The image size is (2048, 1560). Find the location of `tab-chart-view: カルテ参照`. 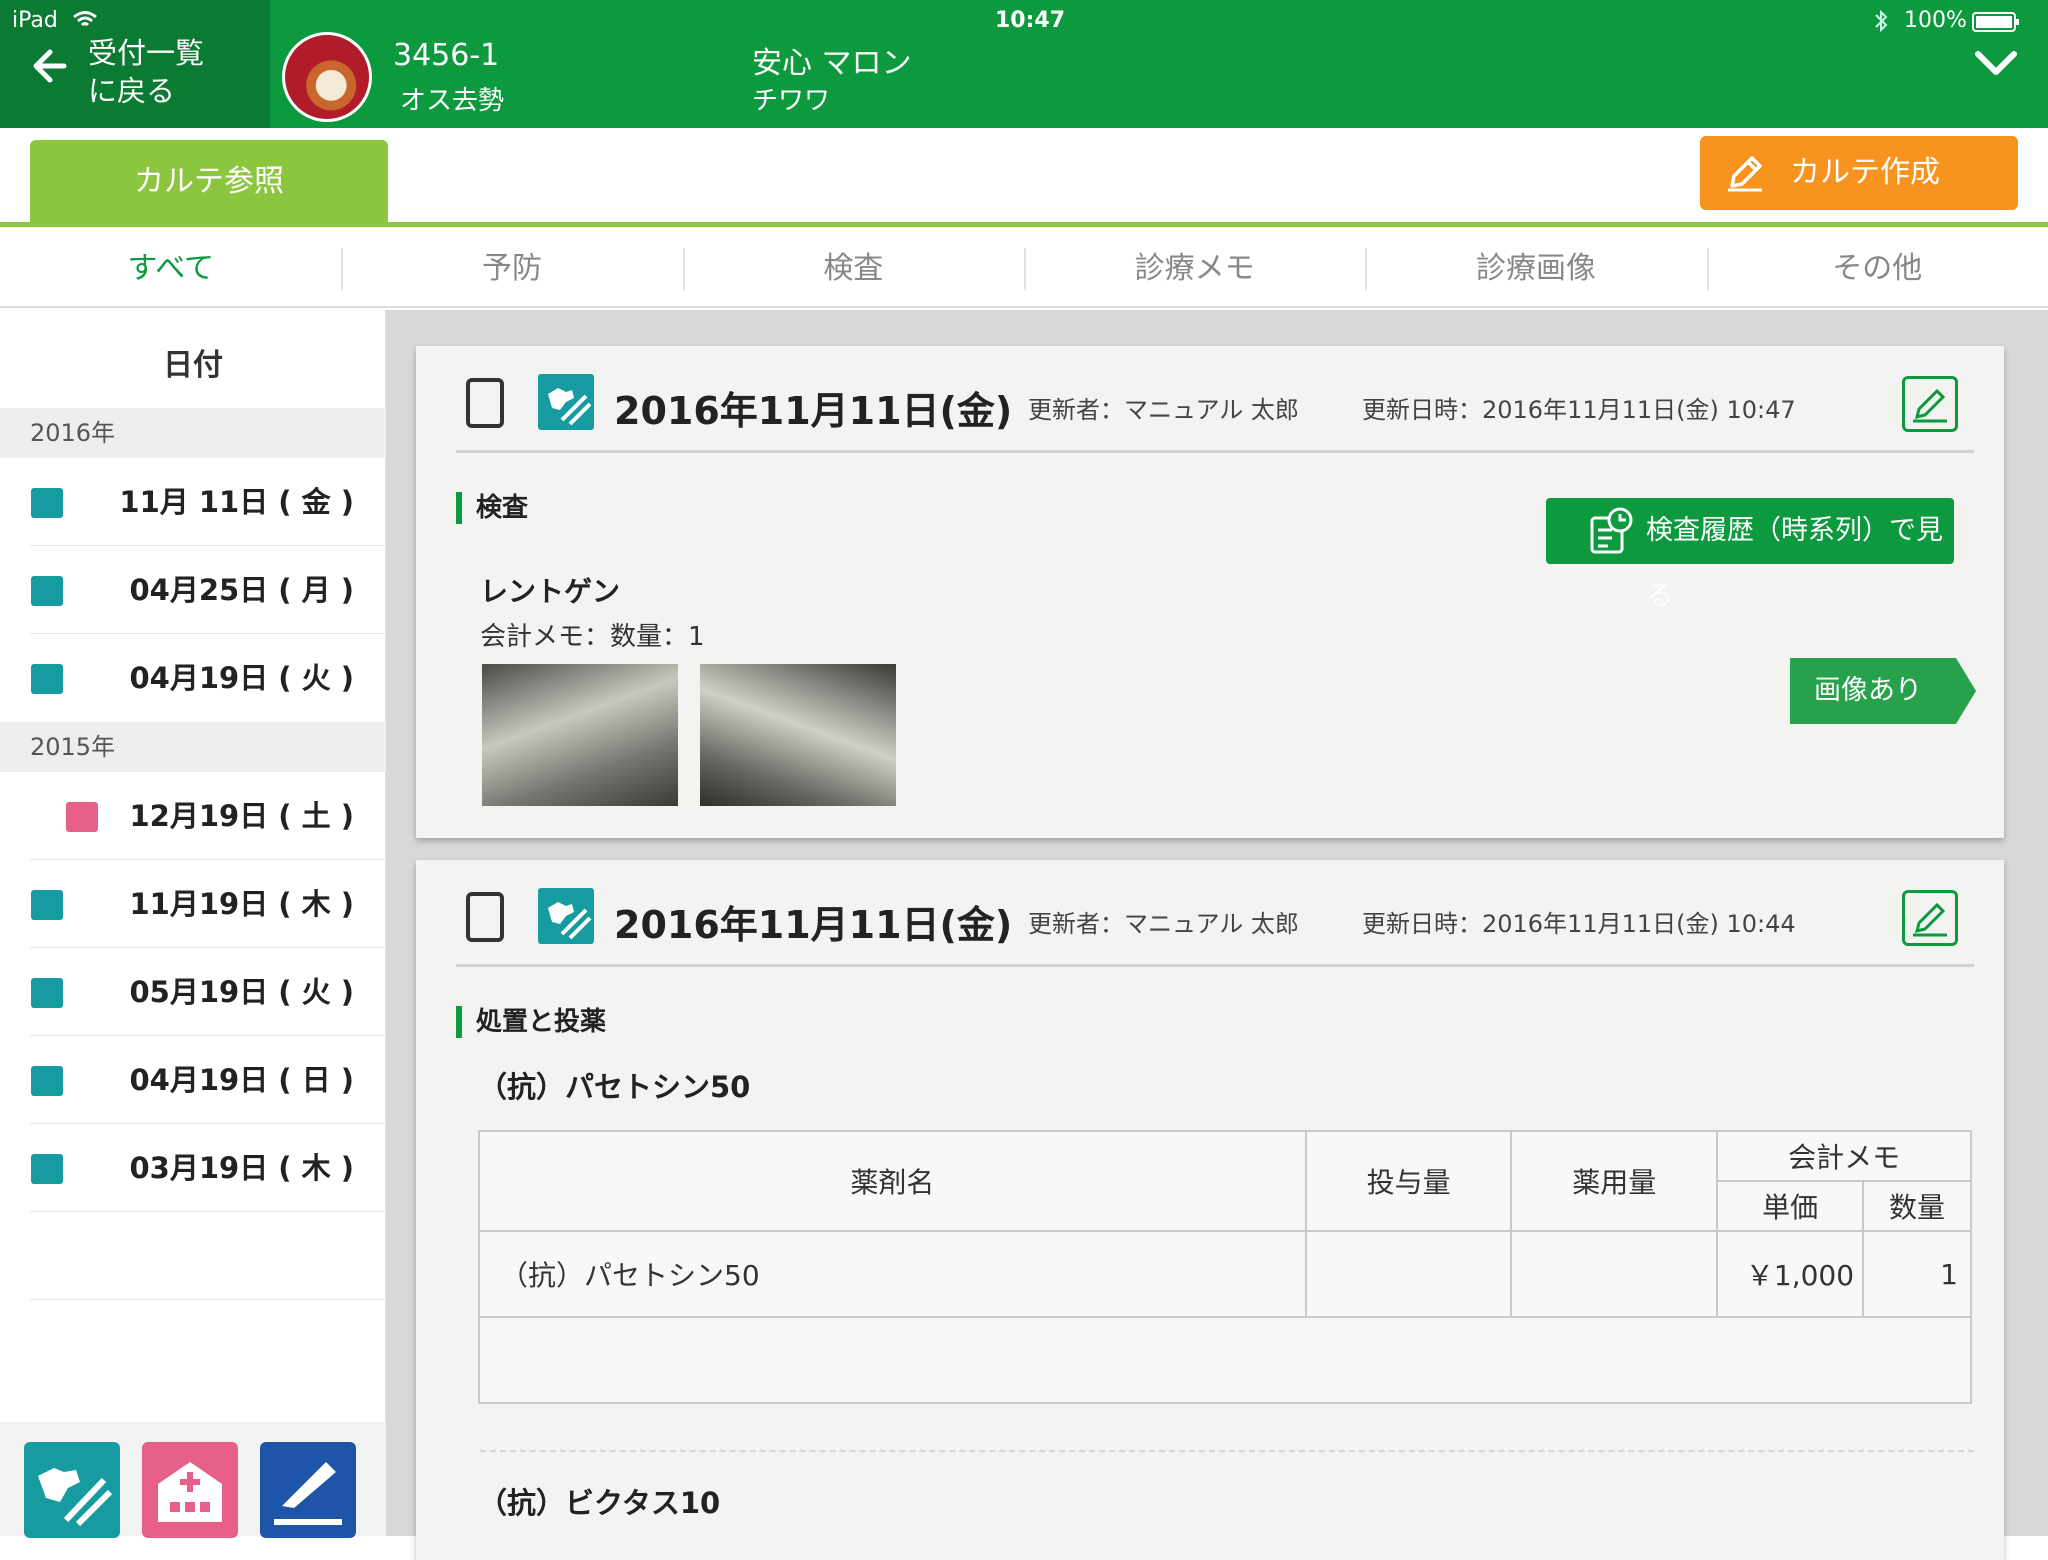

tab-chart-view: カルテ参照 is located at coordinates (209, 182).